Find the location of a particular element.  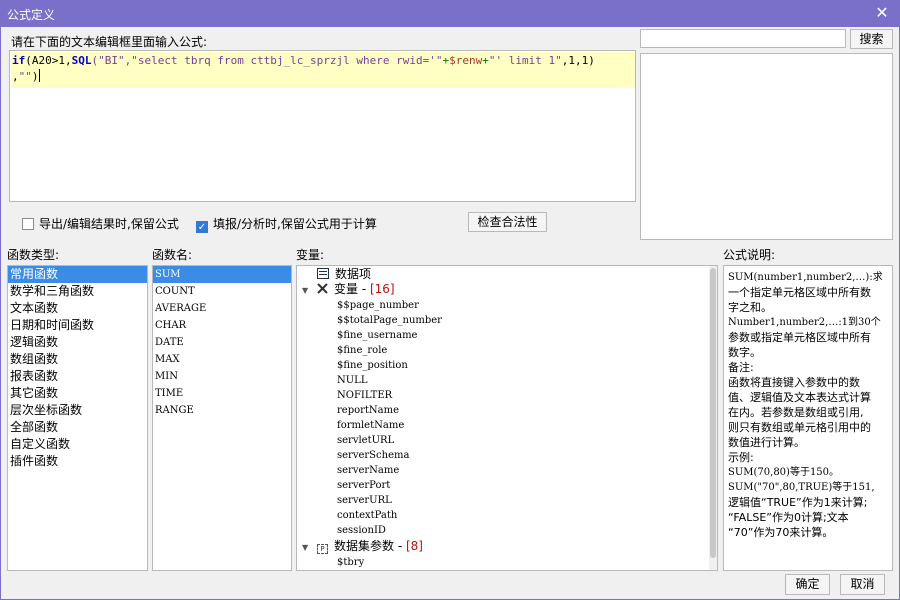

tree-variable: reportName is located at coordinates (368, 410).